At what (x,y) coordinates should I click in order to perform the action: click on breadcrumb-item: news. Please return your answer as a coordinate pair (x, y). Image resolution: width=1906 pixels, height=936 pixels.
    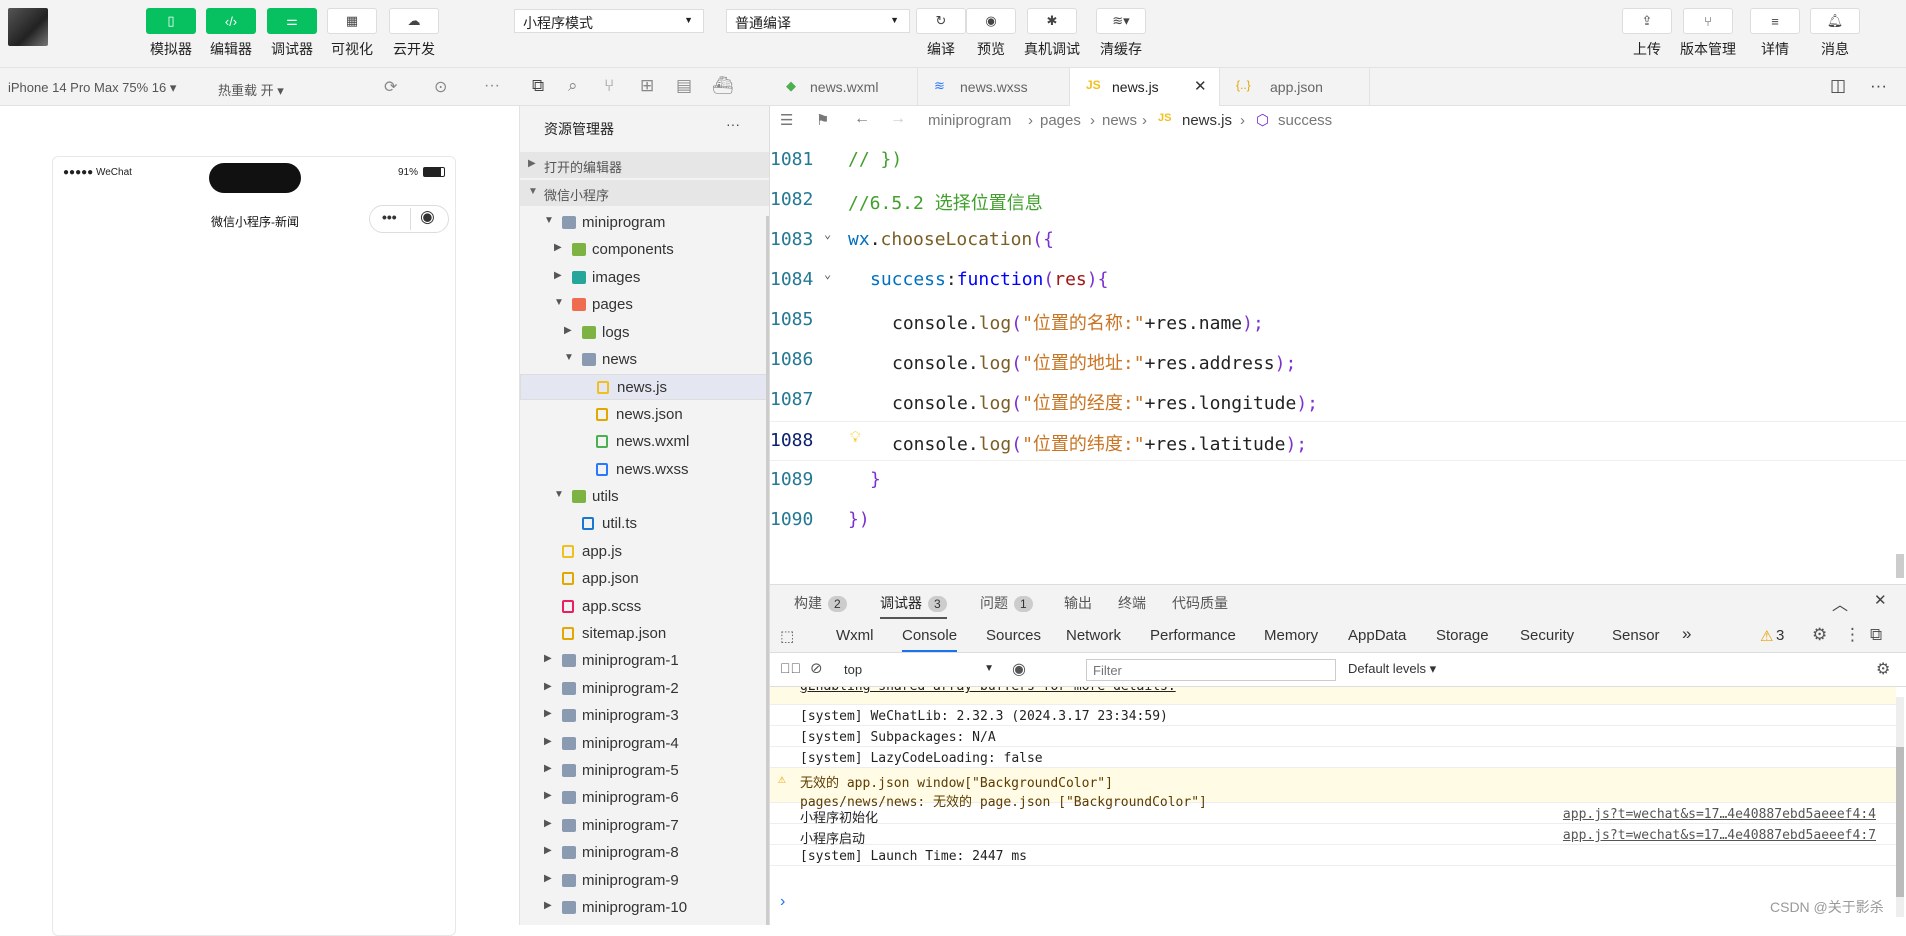
    Looking at the image, I should click on (1119, 120).